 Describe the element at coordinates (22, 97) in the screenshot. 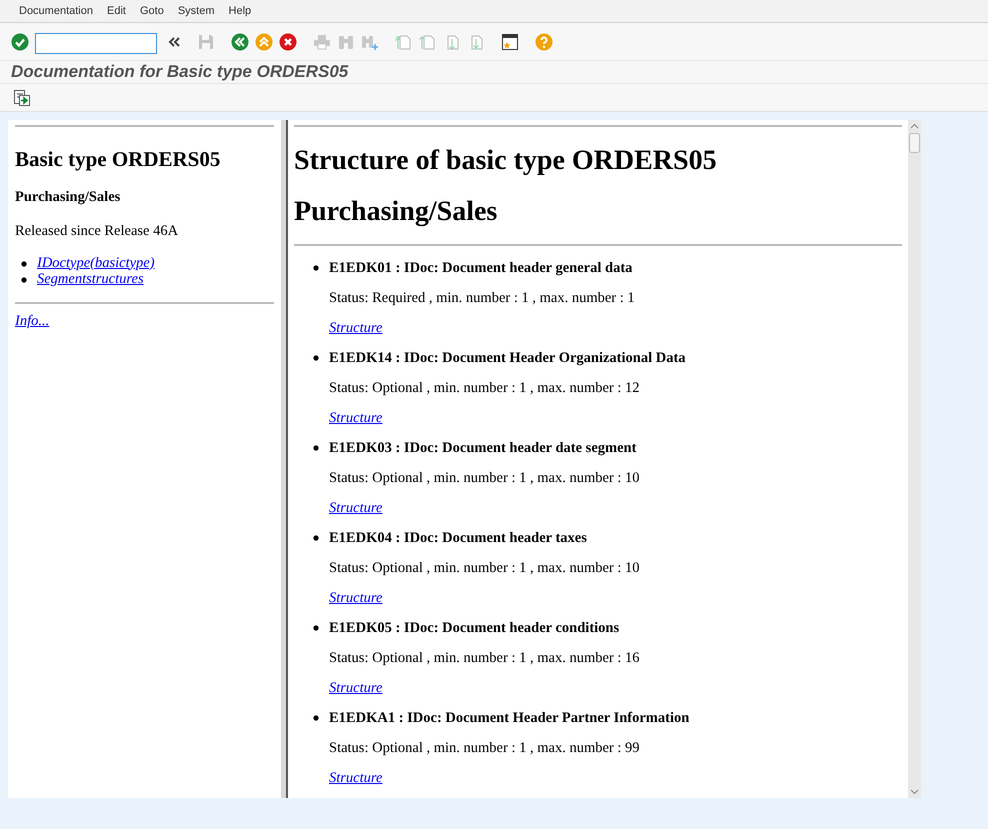

I see `export-document-icon` at that location.